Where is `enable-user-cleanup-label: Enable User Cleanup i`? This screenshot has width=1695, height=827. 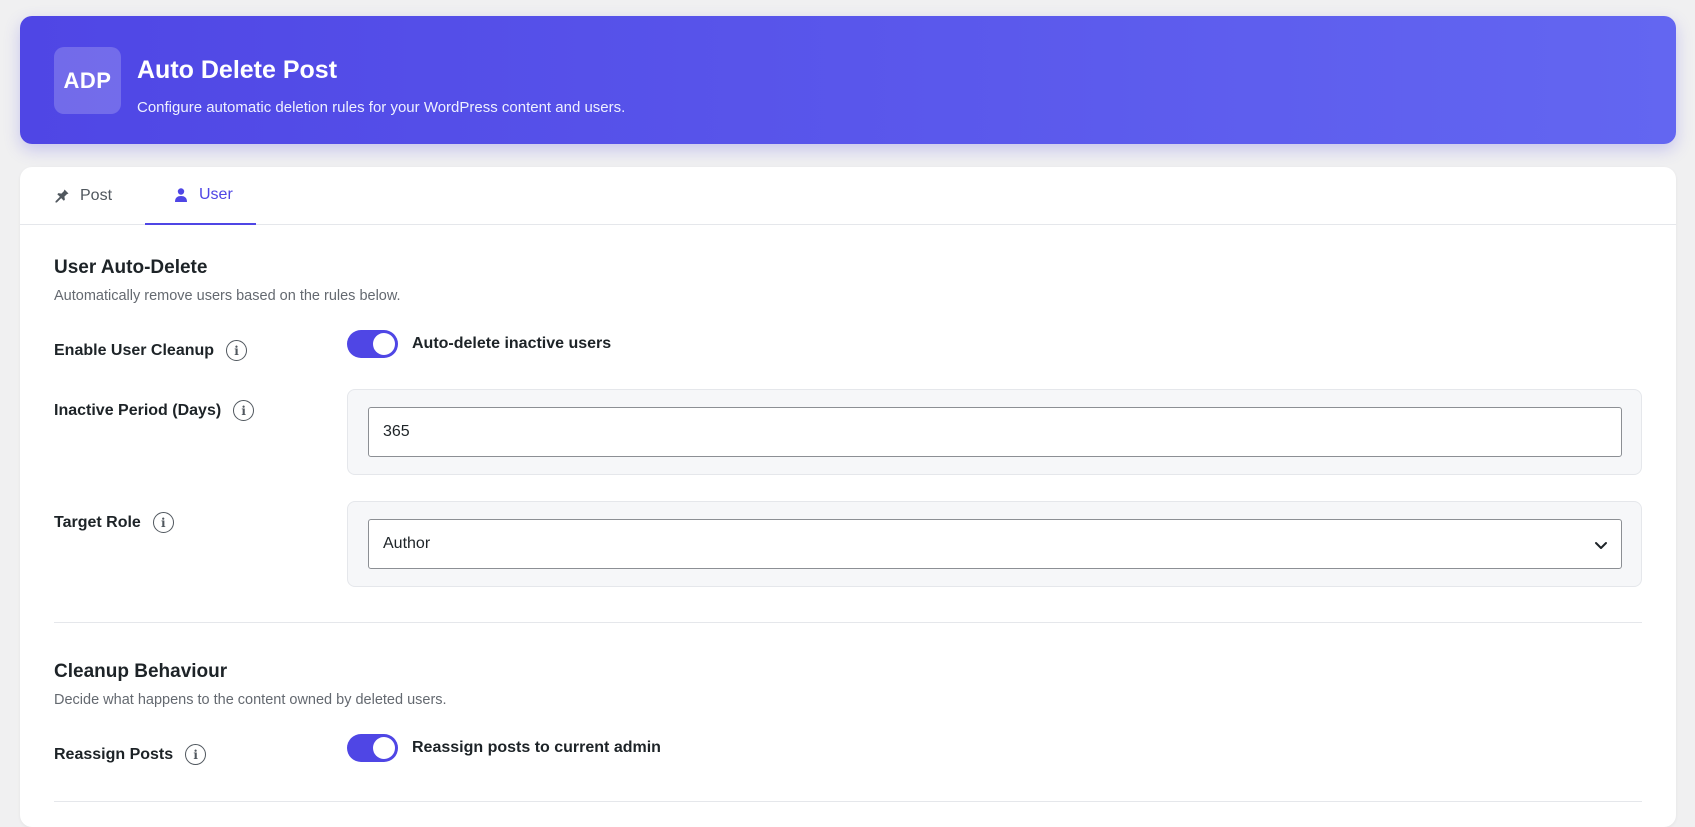 enable-user-cleanup-label: Enable User Cleanup i is located at coordinates (151, 350).